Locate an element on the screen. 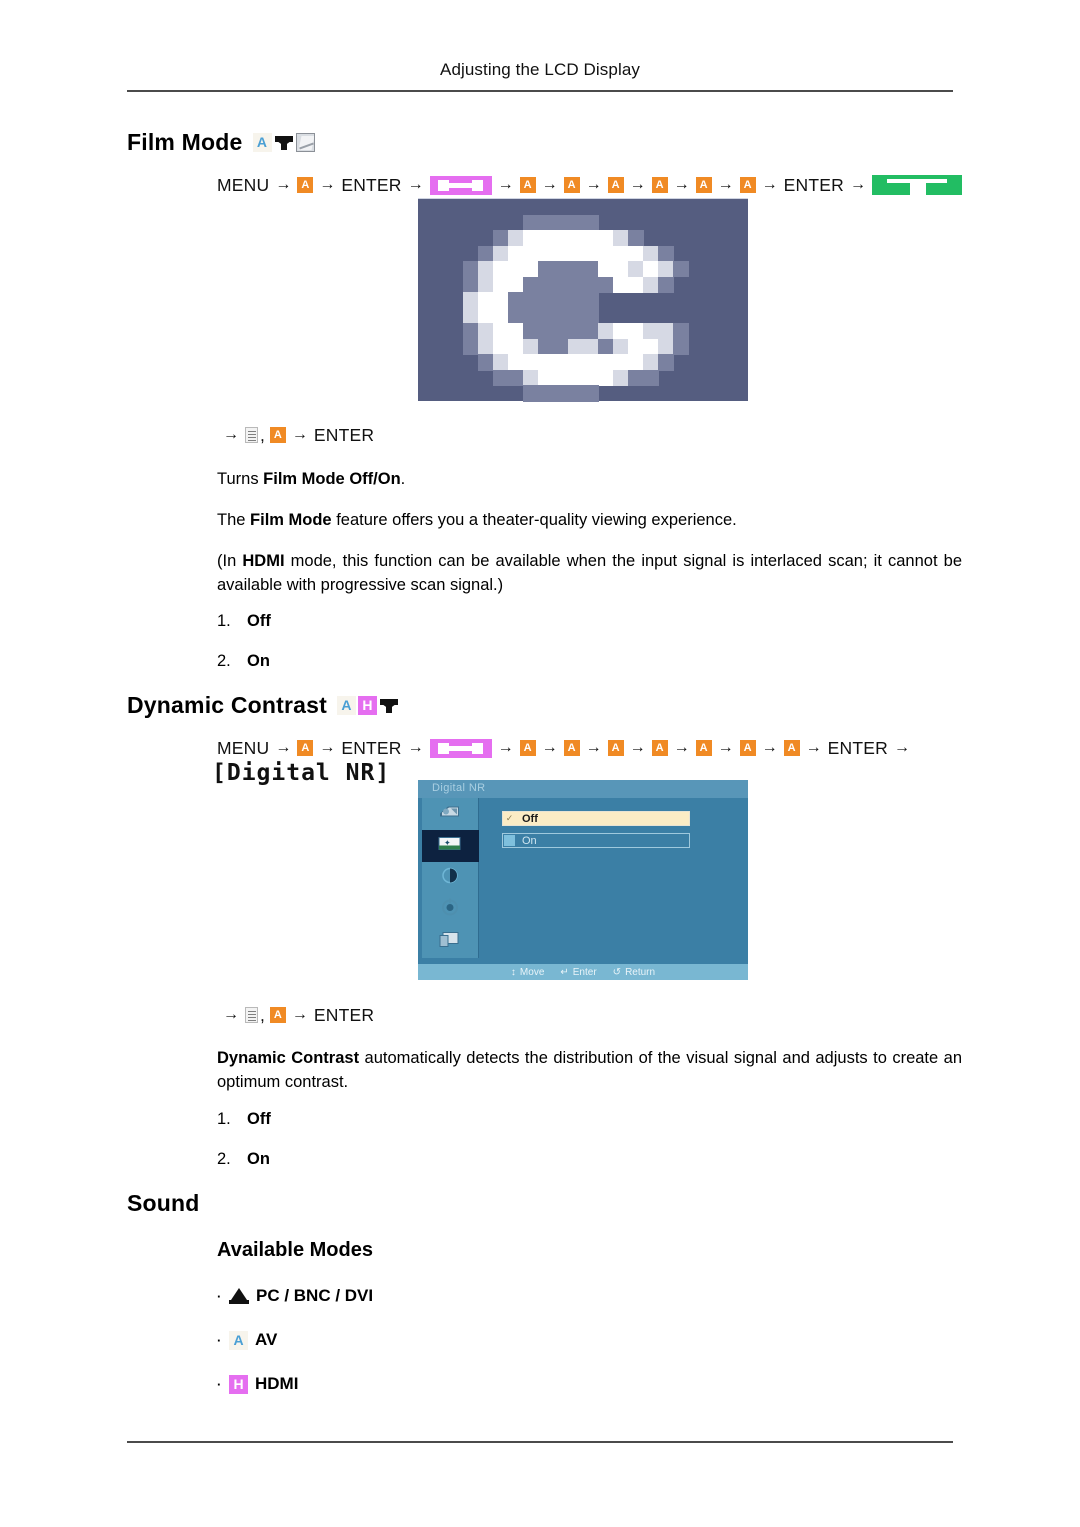 This screenshot has width=1080, height=1527. film-mode-desc-2-bold: Film Mode is located at coordinates (291, 520).